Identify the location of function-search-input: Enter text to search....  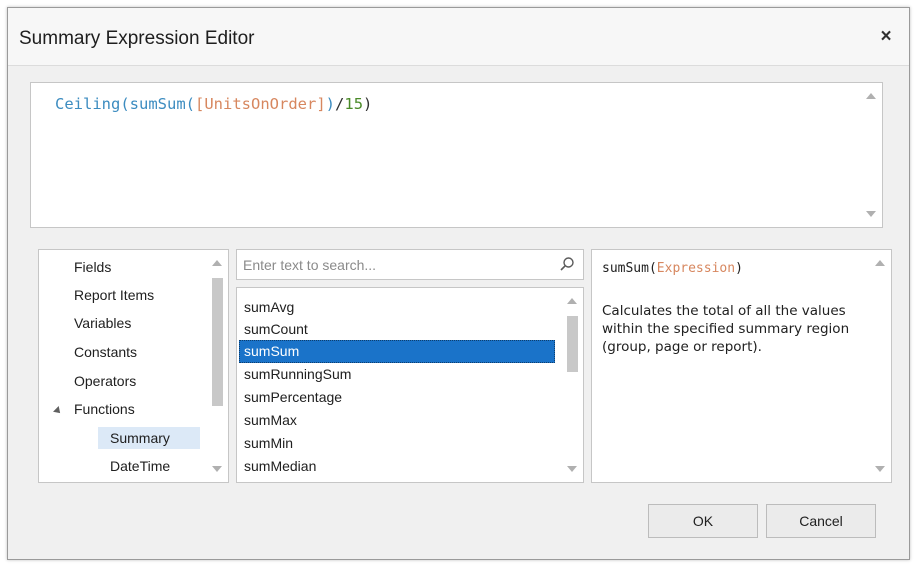
(410, 264).